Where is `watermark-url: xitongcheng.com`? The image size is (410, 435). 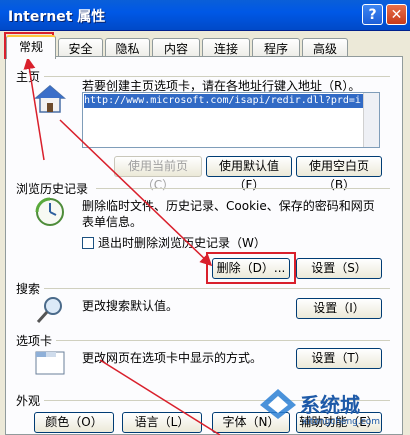 watermark-url: xitongcheng.com is located at coordinates (341, 422).